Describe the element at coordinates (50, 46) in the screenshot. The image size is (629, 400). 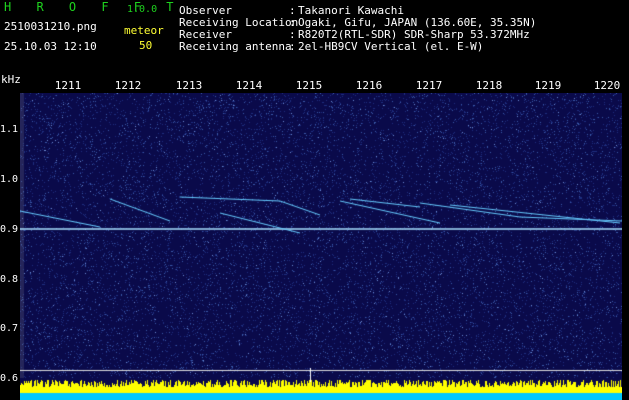
I see `date-time: 25.10.03 12:10` at that location.